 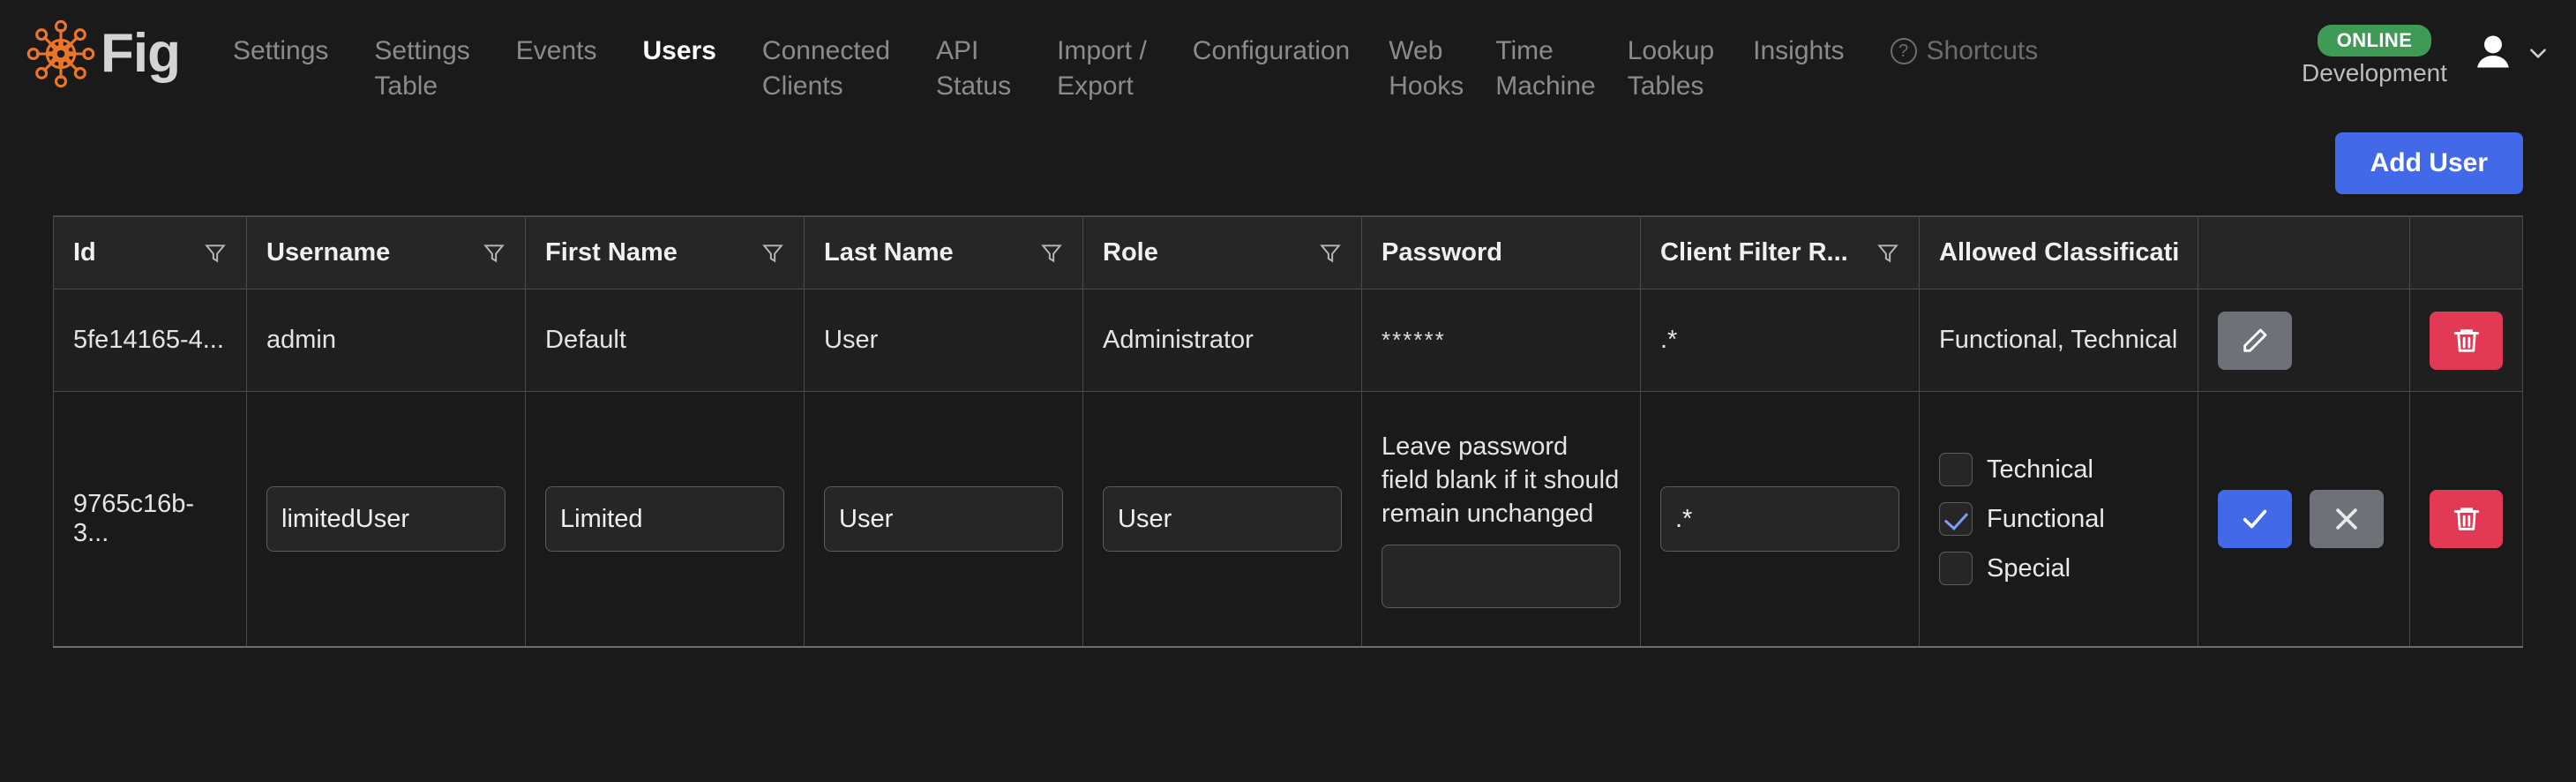 I want to click on cell-username-edit, so click(x=387, y=519).